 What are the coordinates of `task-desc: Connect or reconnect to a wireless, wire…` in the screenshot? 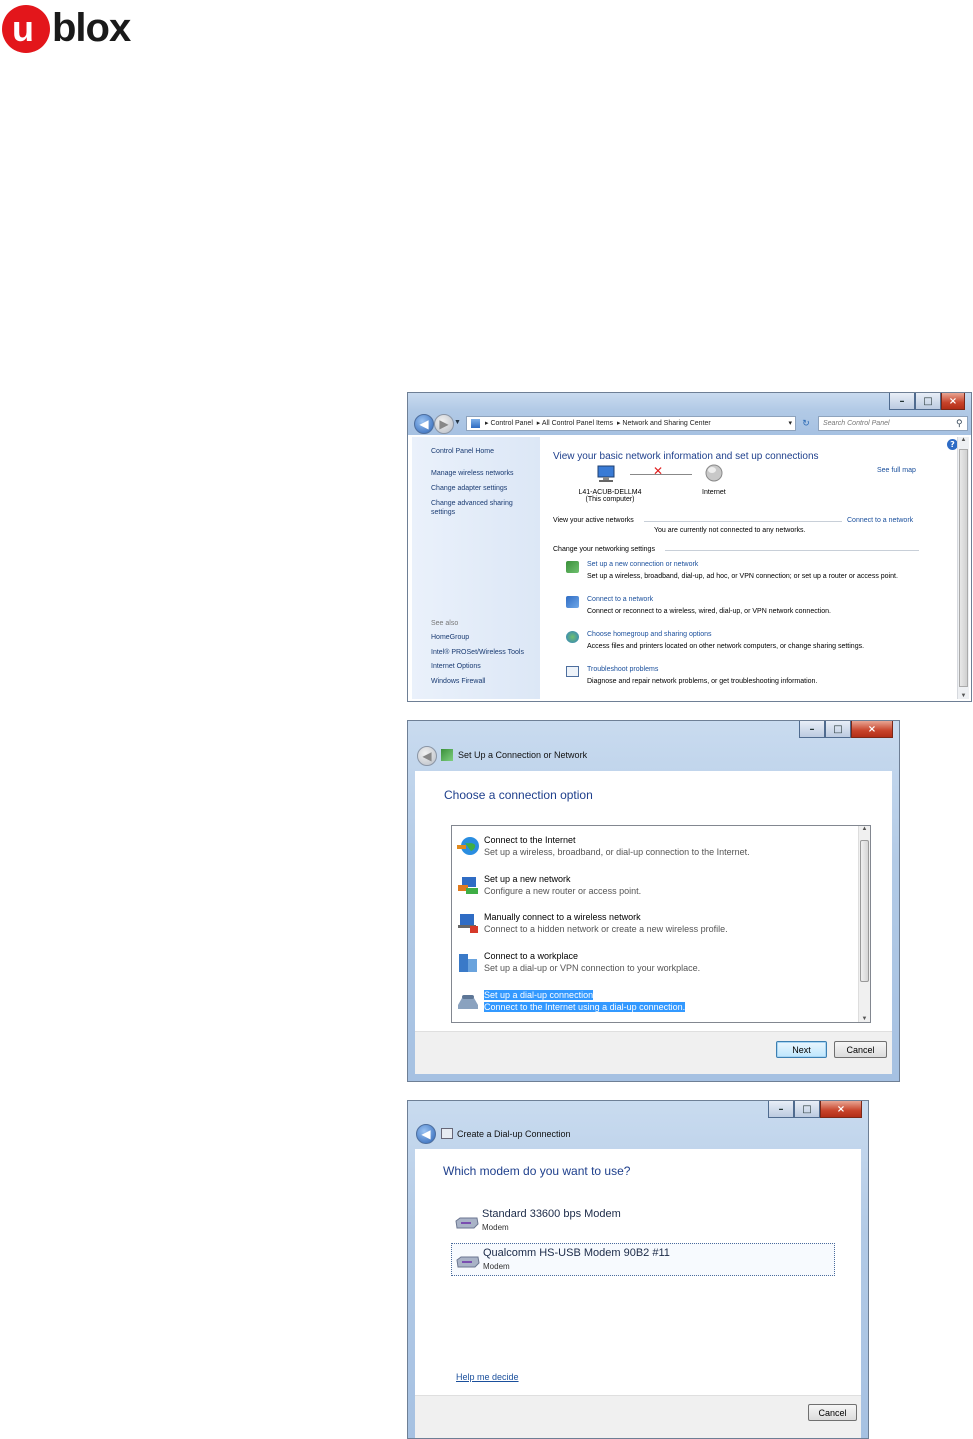 It's located at (709, 611).